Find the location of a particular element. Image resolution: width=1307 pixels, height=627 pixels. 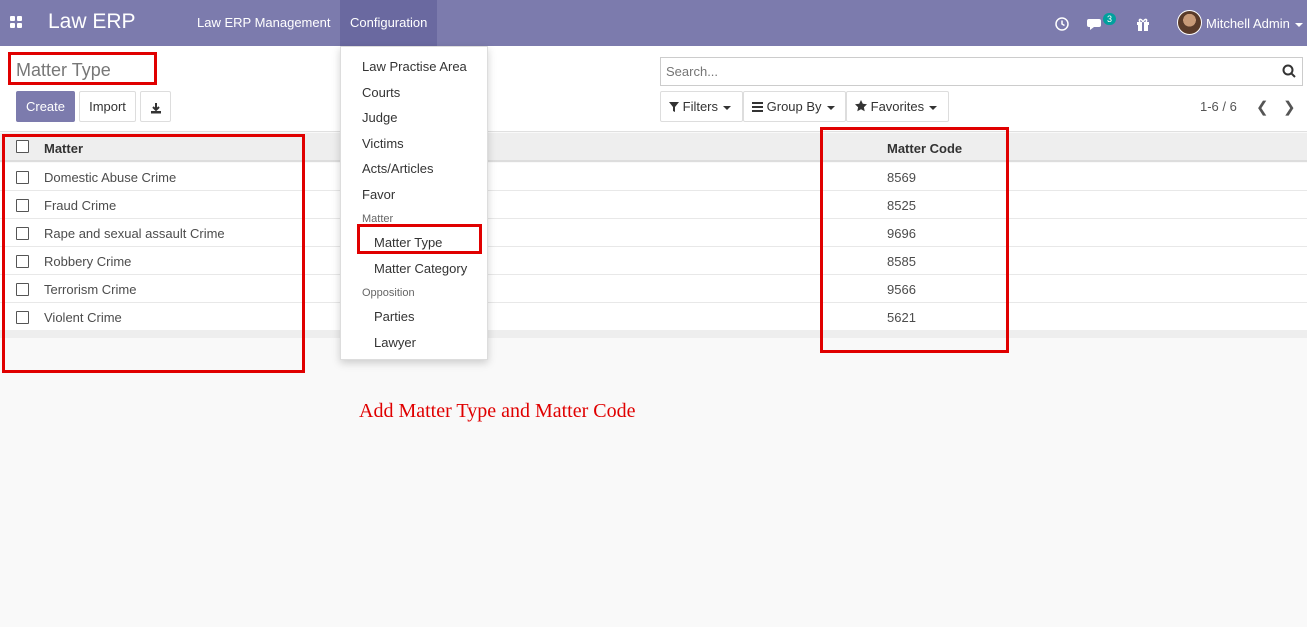

search-box is located at coordinates (981, 71).